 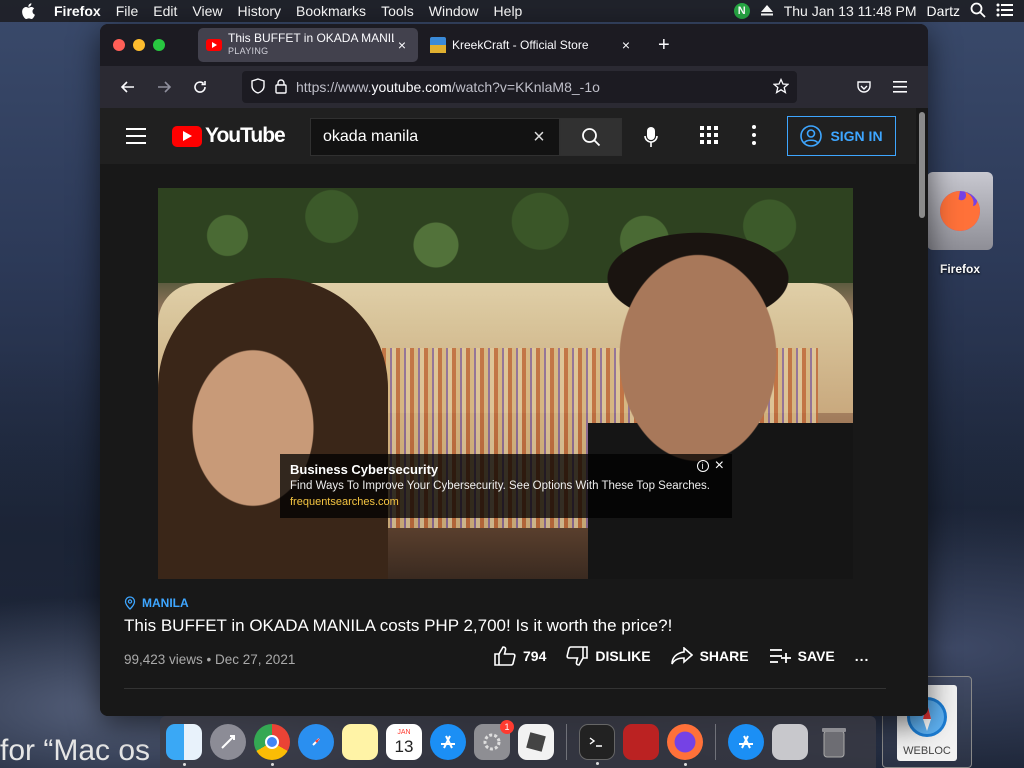 What do you see at coordinates (664, 45) in the screenshot?
I see `new-tab-button: +` at bounding box center [664, 45].